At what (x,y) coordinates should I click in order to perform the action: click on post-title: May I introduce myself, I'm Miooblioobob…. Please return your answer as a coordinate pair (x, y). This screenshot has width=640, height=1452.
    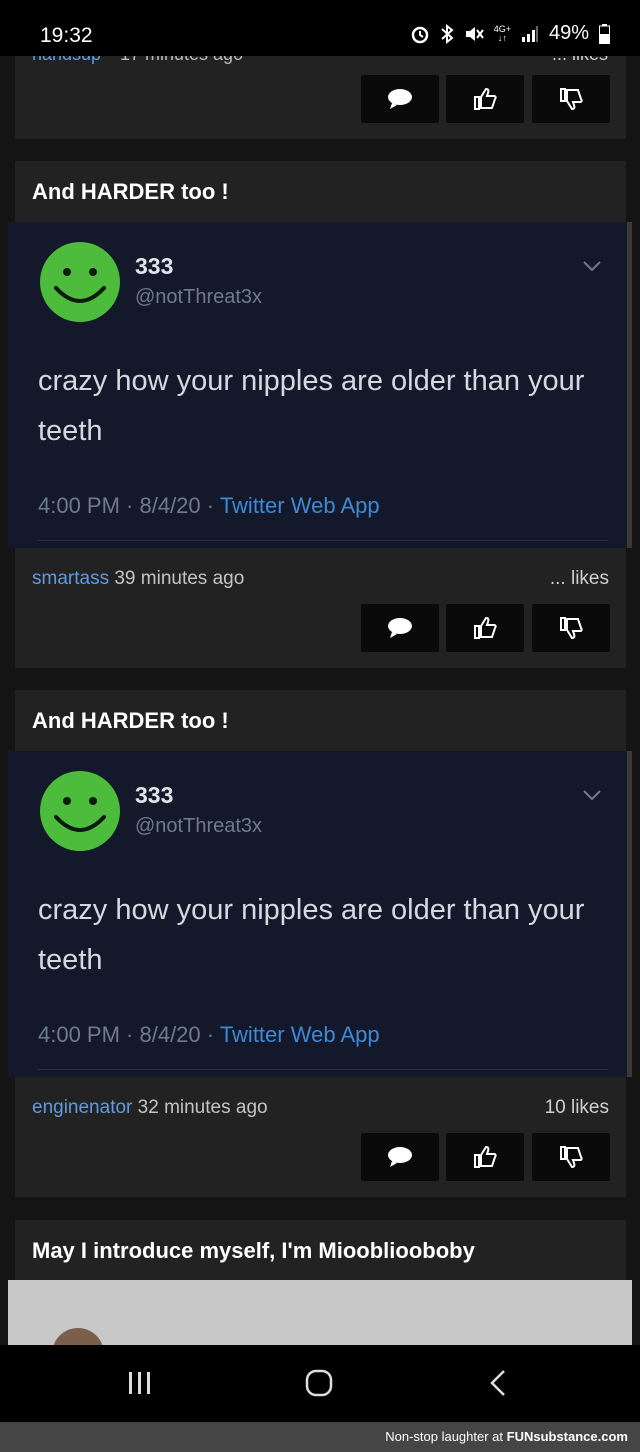
    Looking at the image, I should click on (253, 1251).